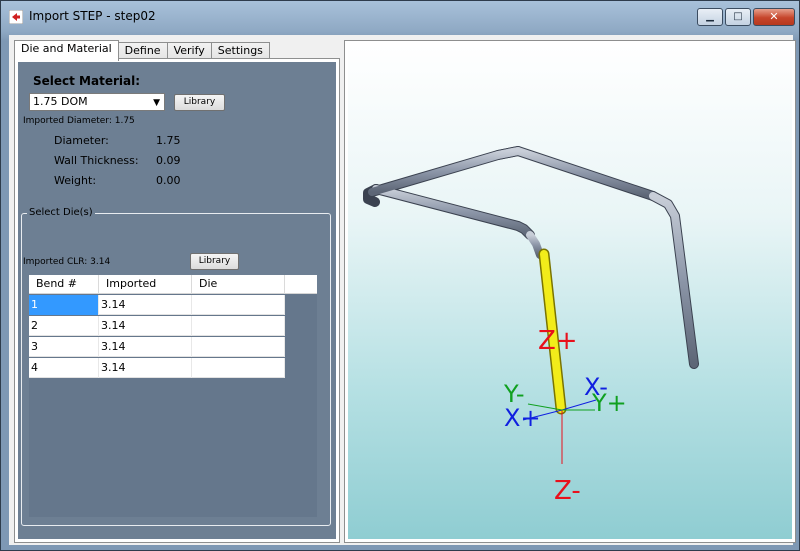 Image resolution: width=800 pixels, height=551 pixels. What do you see at coordinates (238, 284) in the screenshot?
I see `column-header-die: Die` at bounding box center [238, 284].